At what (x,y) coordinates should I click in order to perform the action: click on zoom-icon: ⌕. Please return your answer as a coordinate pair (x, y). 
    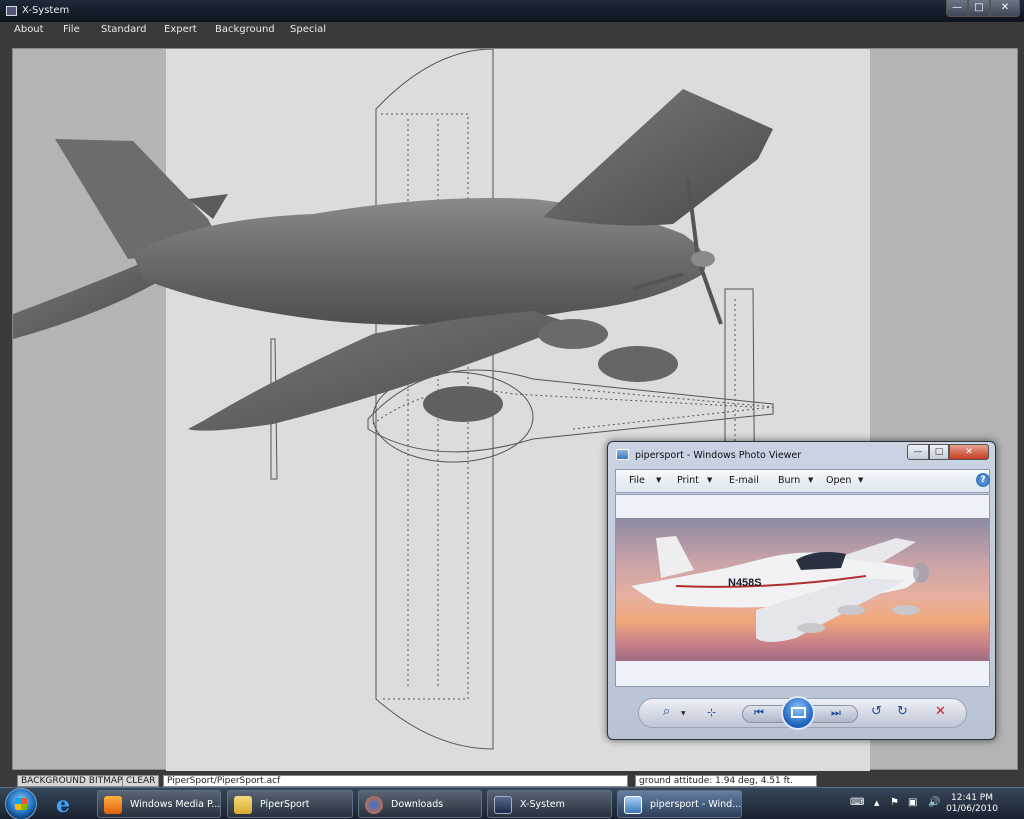
    Looking at the image, I should click on (666, 711).